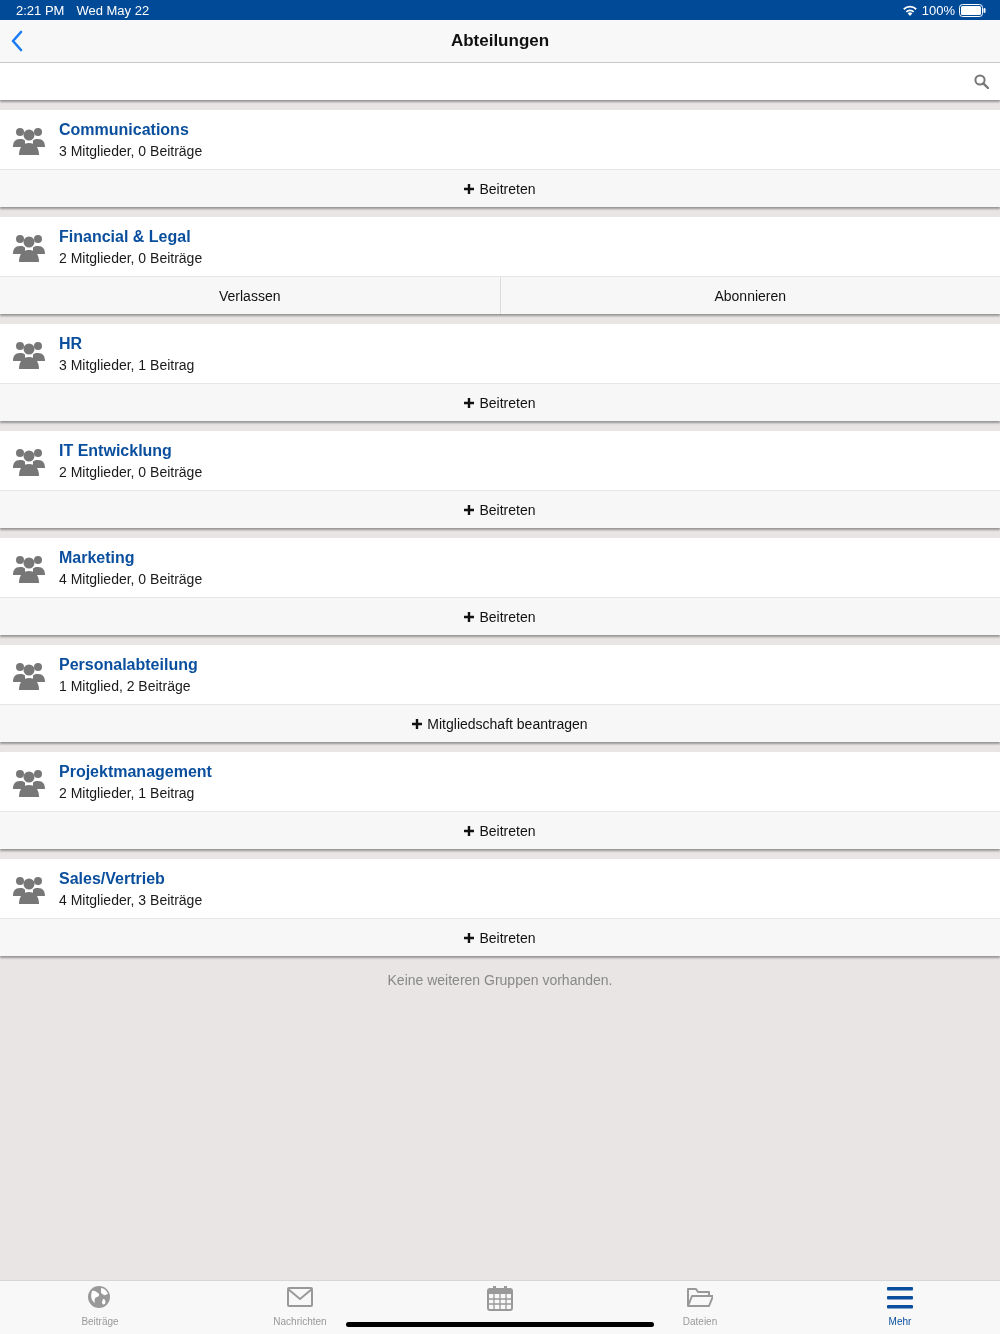 The width and height of the screenshot is (1000, 1334). What do you see at coordinates (938, 10) in the screenshot?
I see `battery-level: 100%` at bounding box center [938, 10].